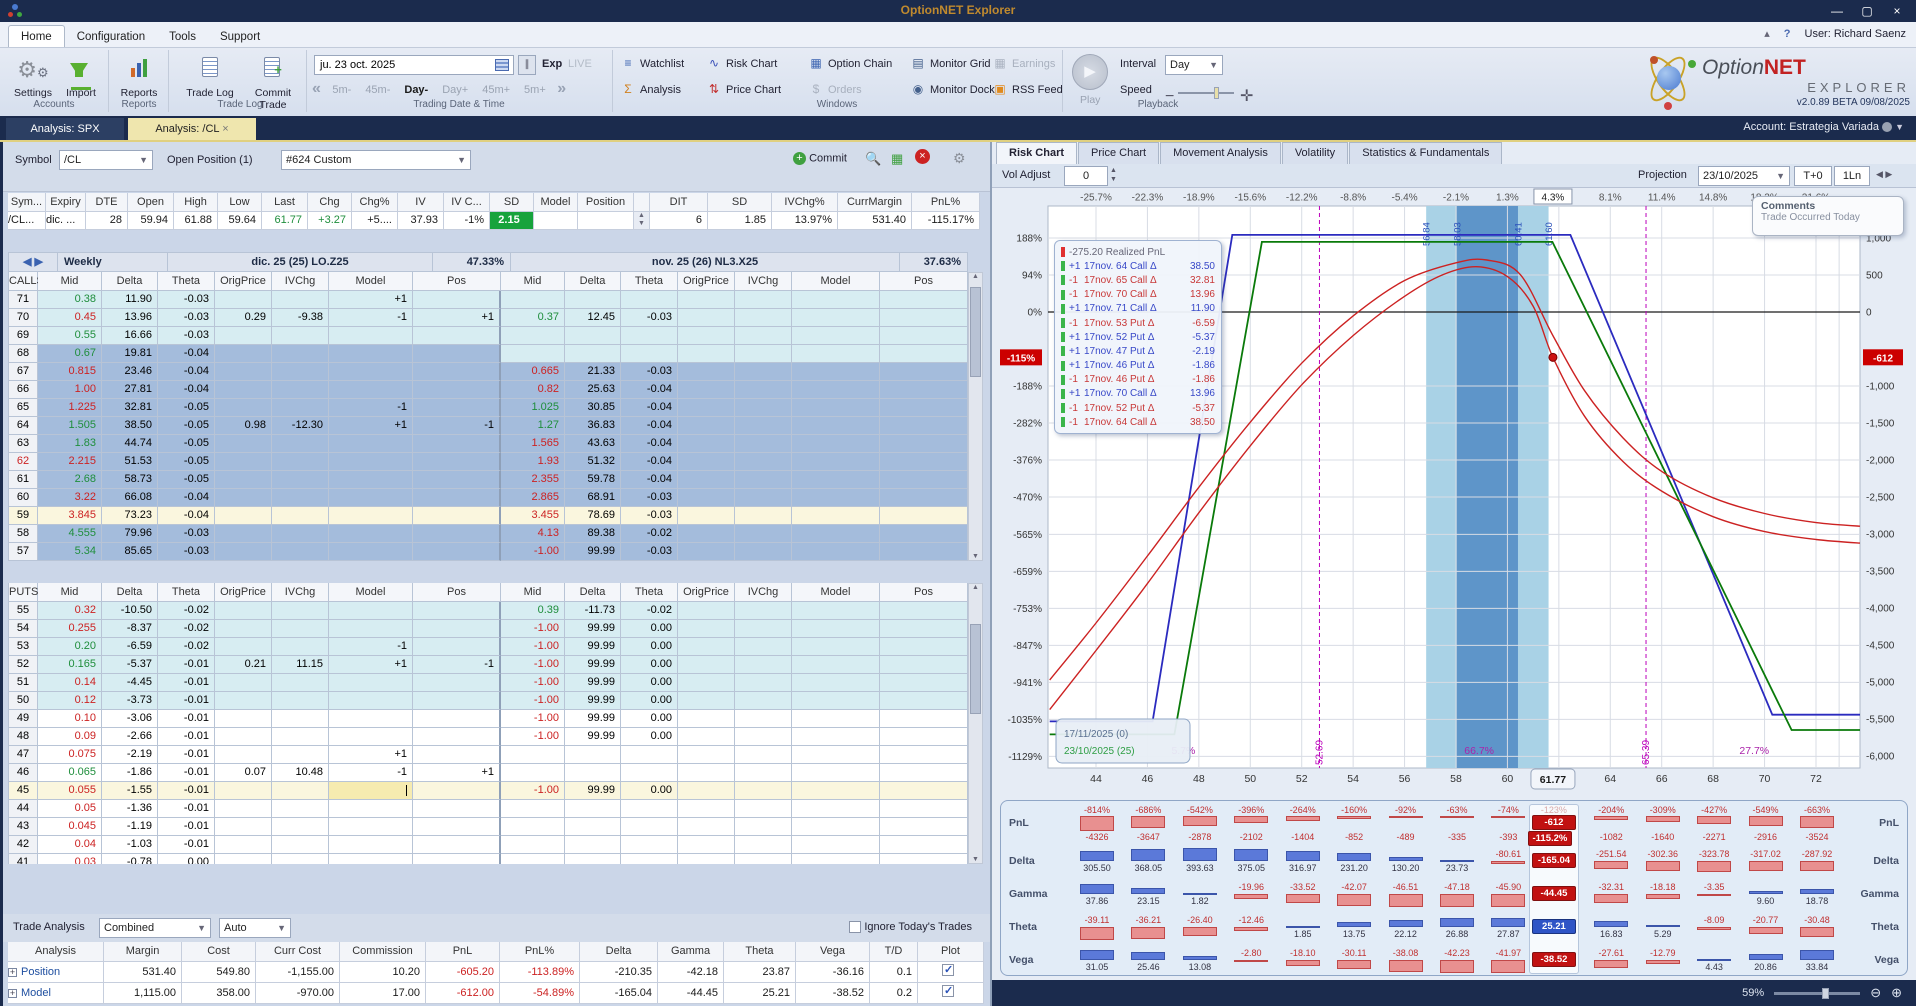 The height and width of the screenshot is (1006, 1916). I want to click on chain-row-57: 57 5.34 85.65 -0.03 -1.00 99.99 -0.03, so click(488, 552).